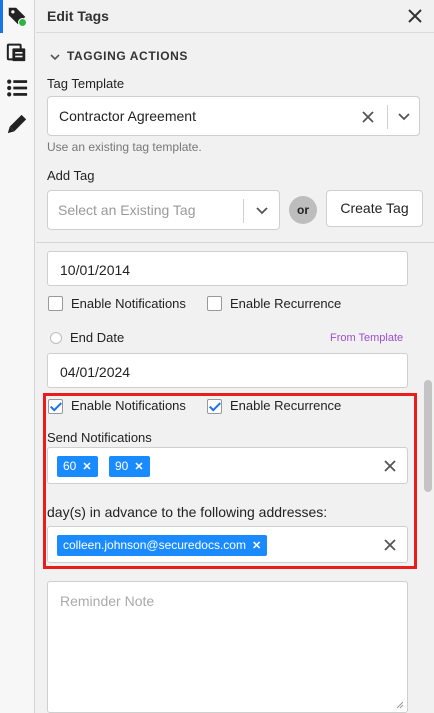  I want to click on scrollbar-thumb, so click(428, 436).